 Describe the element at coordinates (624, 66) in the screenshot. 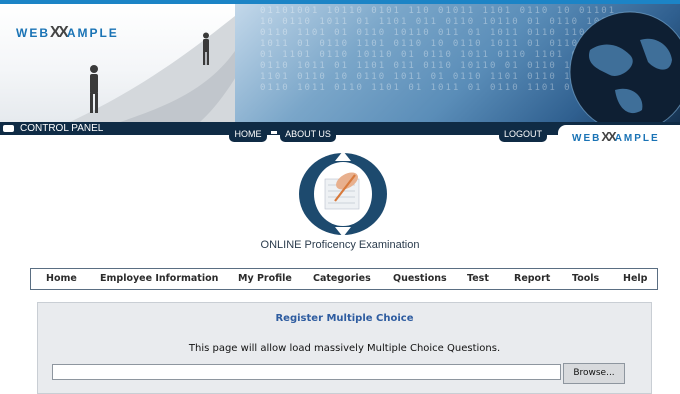

I see `globe-icon` at that location.